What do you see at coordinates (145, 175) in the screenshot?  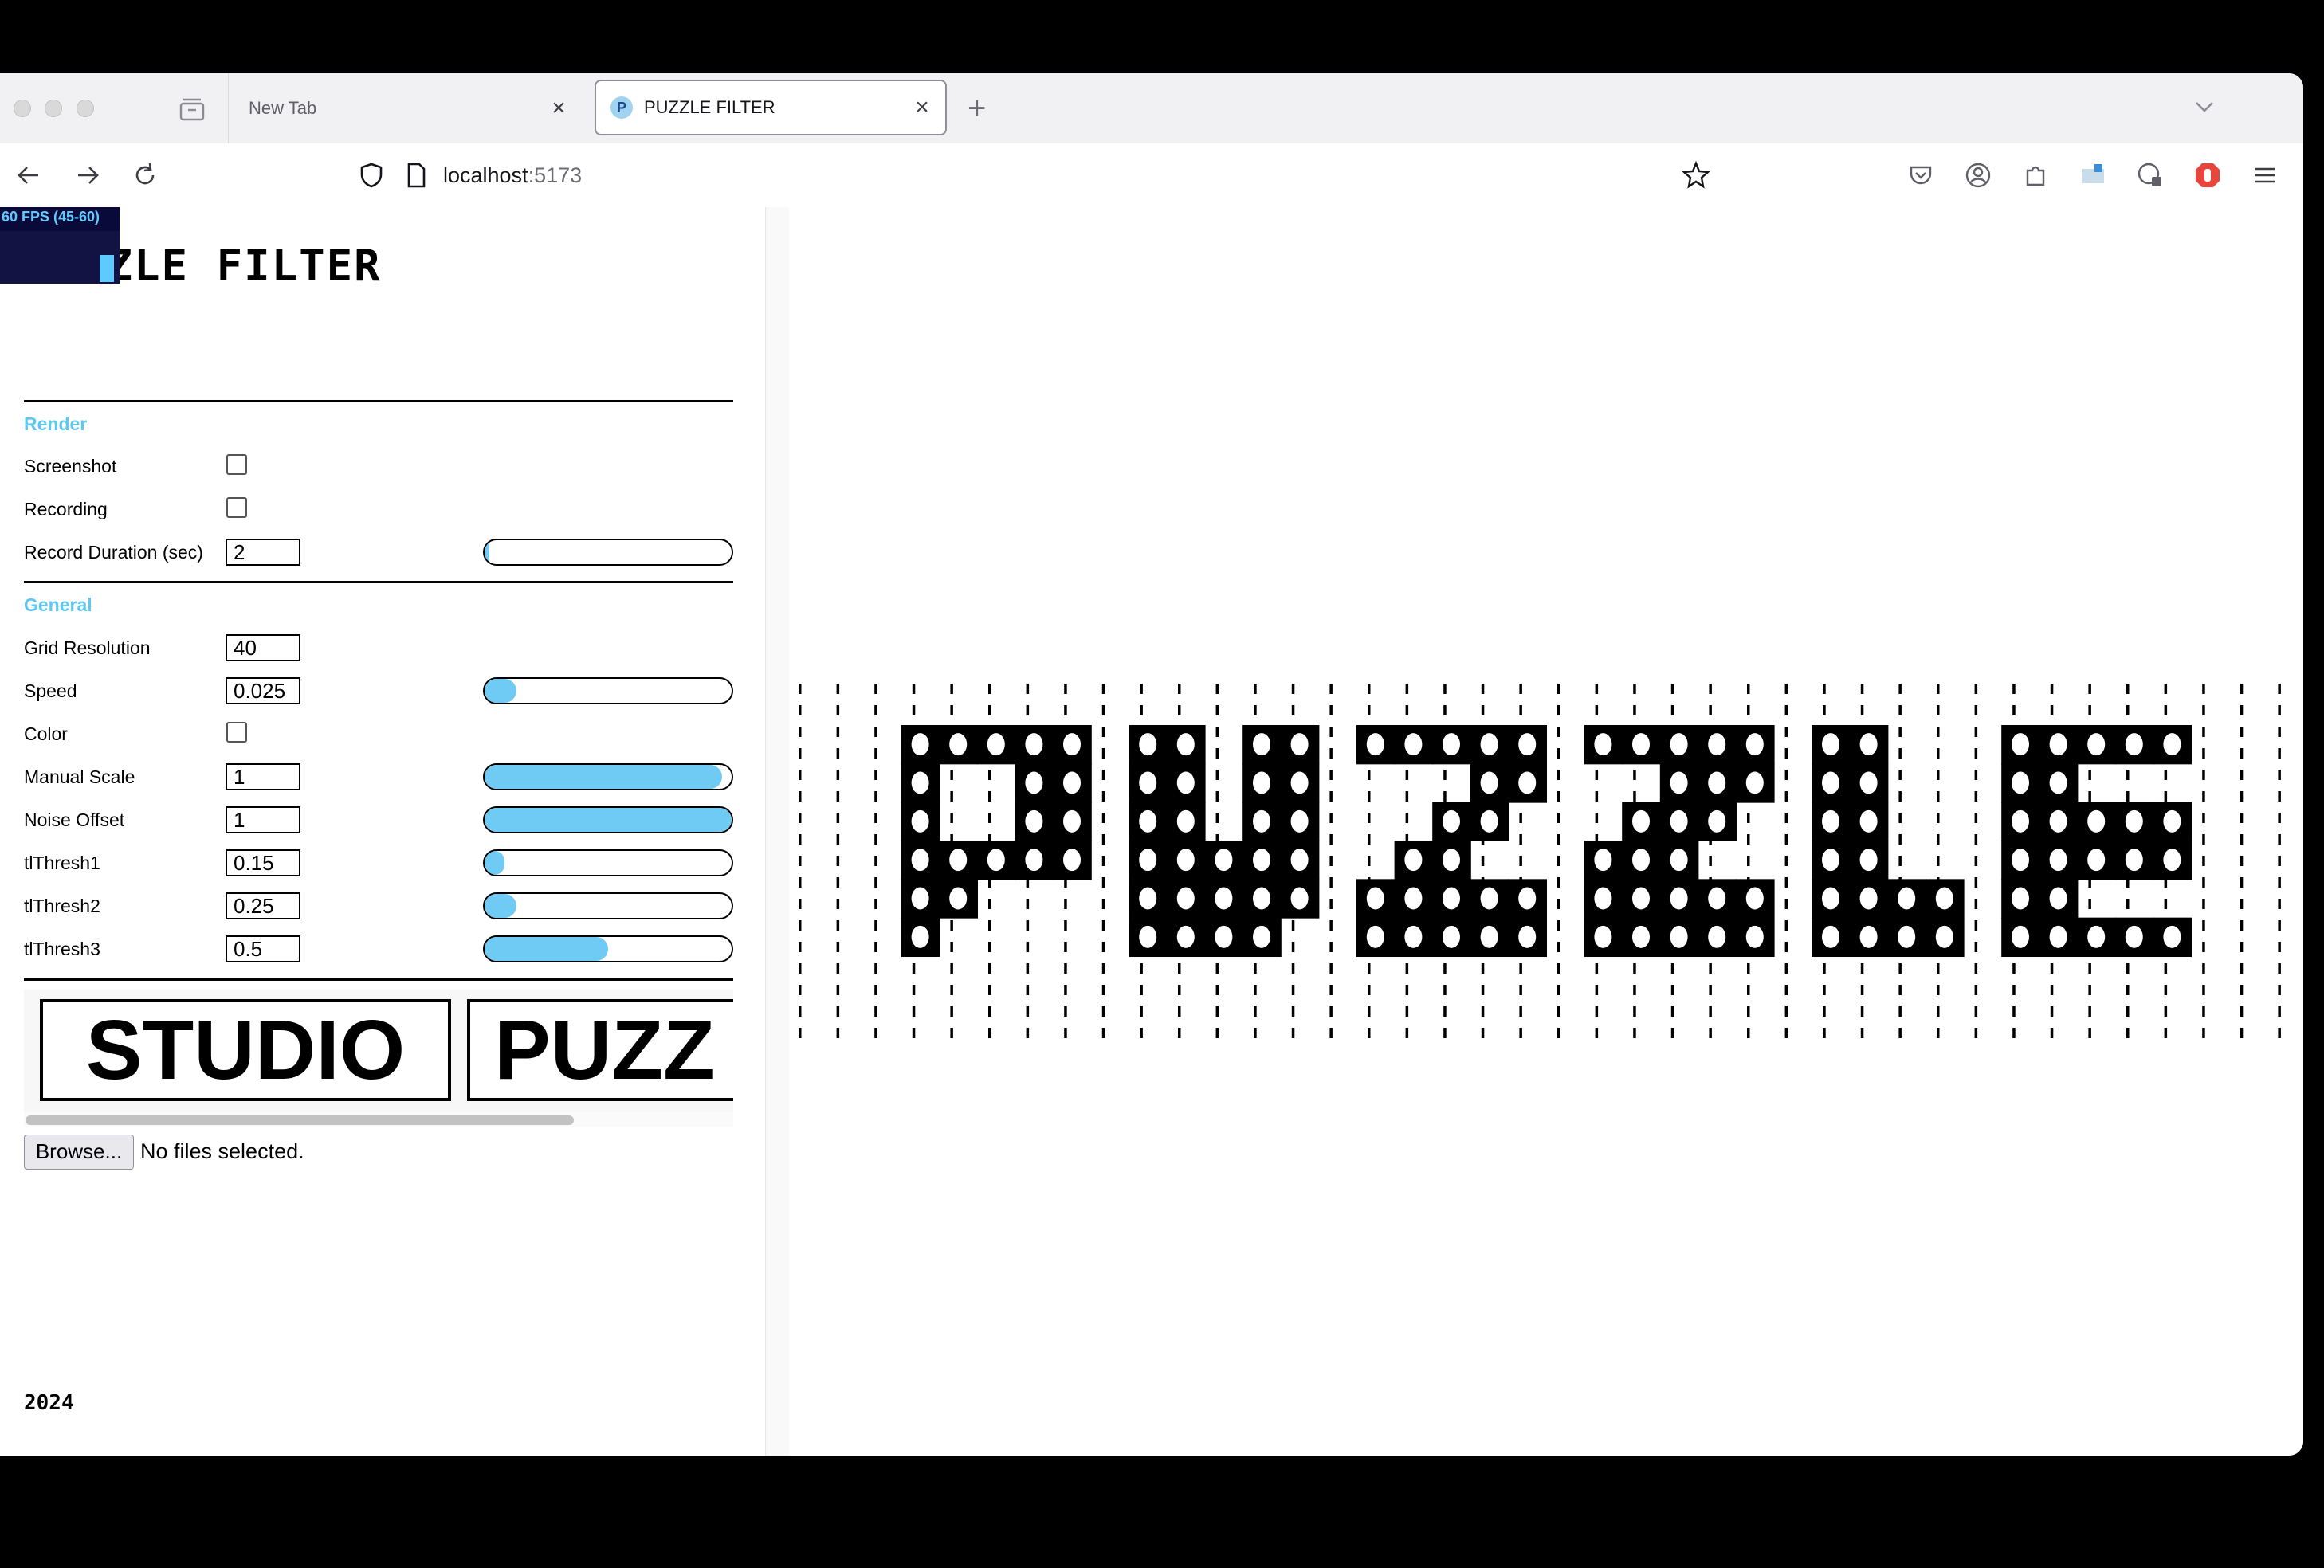 I see `reload-icon` at bounding box center [145, 175].